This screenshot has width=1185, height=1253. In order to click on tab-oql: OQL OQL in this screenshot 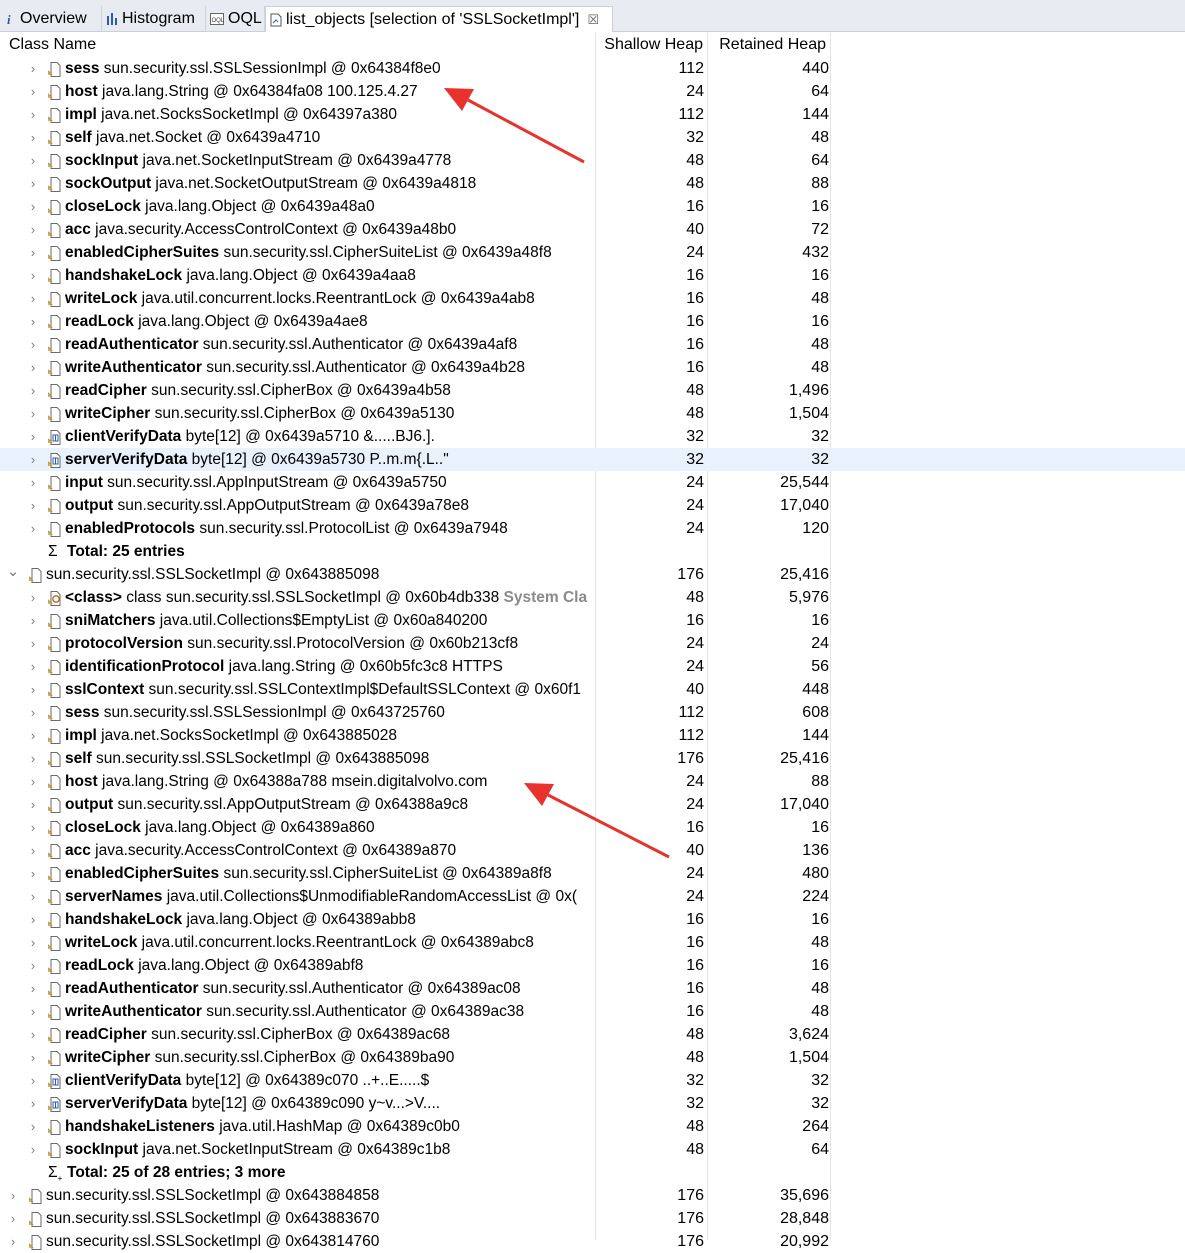, I will do `click(235, 19)`.